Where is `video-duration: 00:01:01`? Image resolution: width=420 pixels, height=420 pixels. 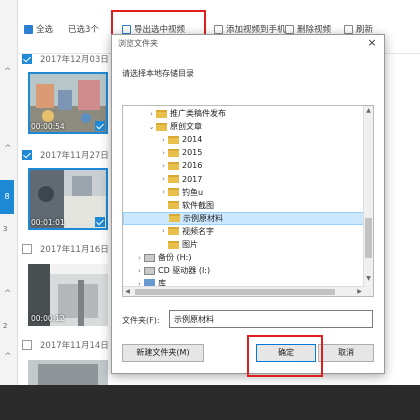
video-duration: 00:01:01 is located at coordinates (48, 222).